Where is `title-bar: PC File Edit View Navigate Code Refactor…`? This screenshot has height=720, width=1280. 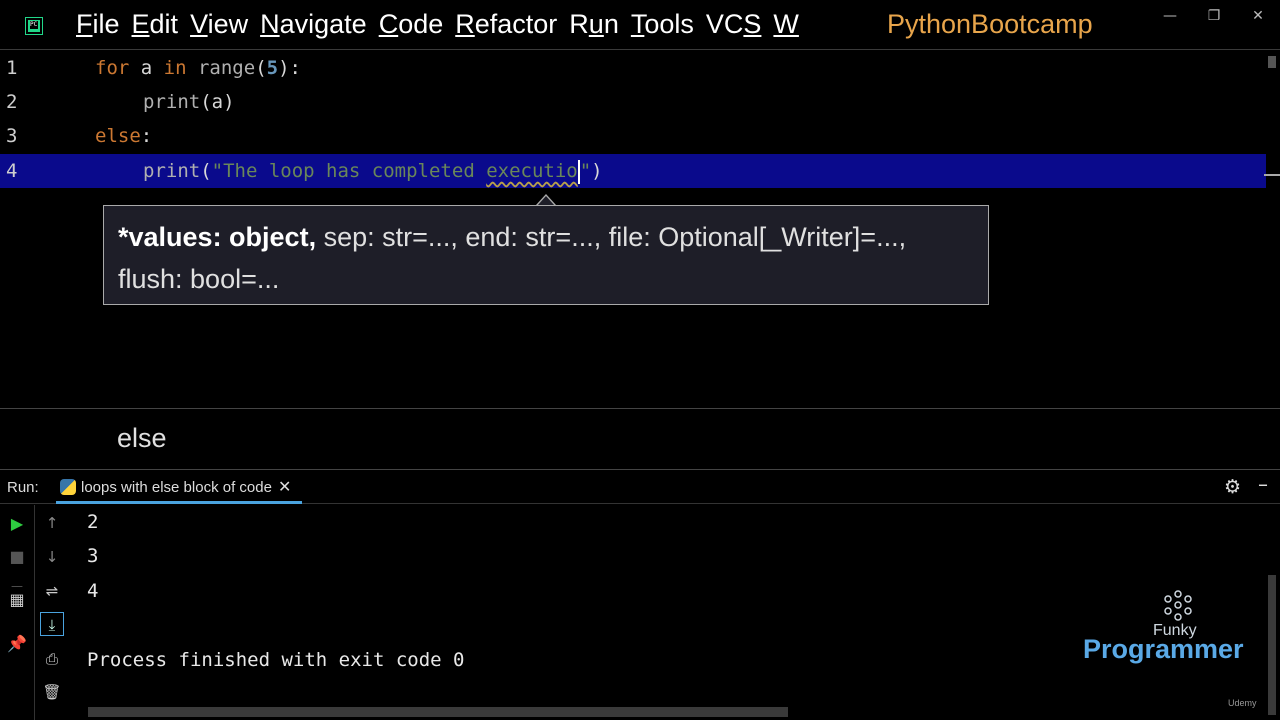 title-bar: PC File Edit View Navigate Code Refactor… is located at coordinates (640, 25).